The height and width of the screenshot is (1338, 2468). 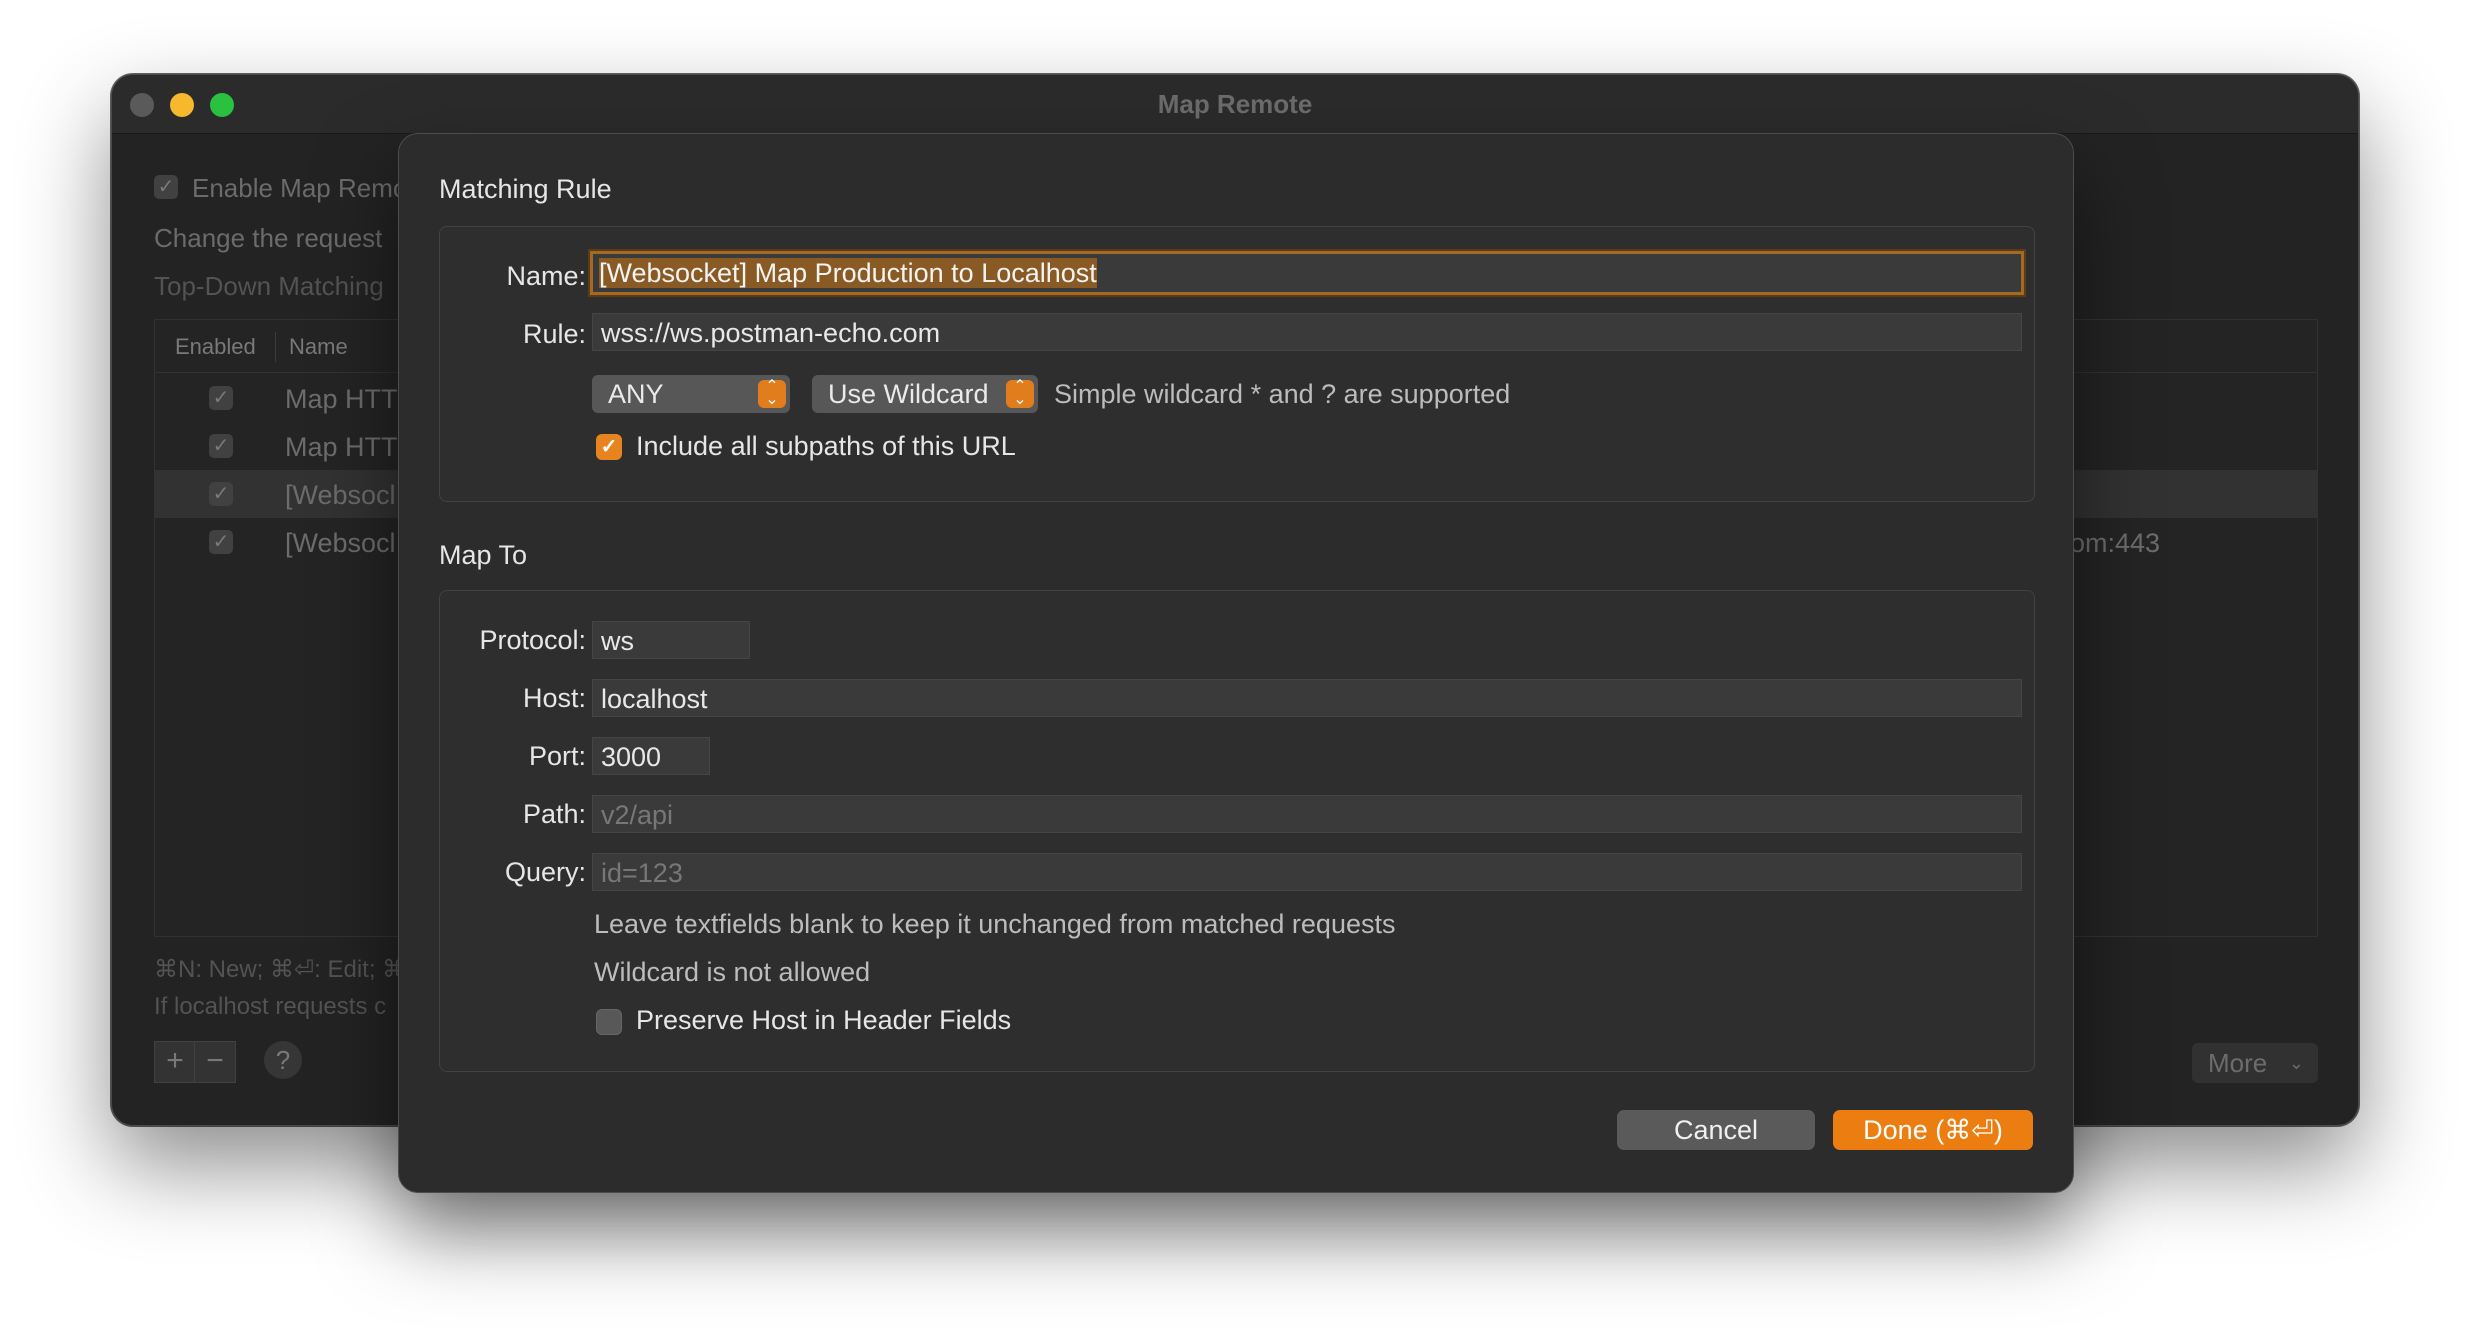 I want to click on matching-rule-title: Matching Rule, so click(x=525, y=189).